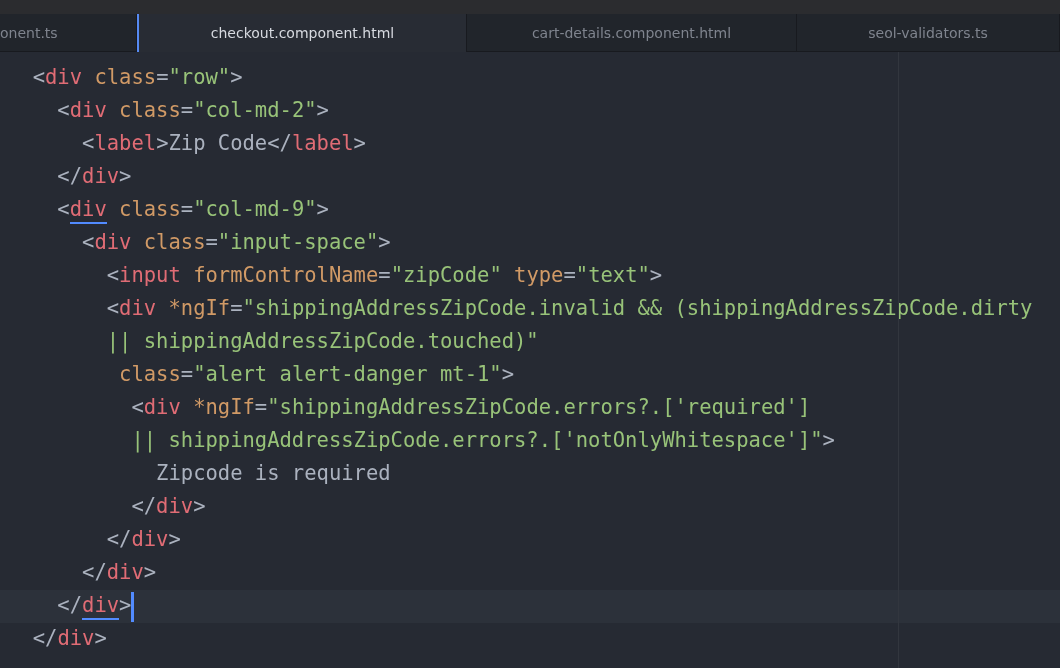  I want to click on code-line: <div class="col-md-2">, so click(192, 110).